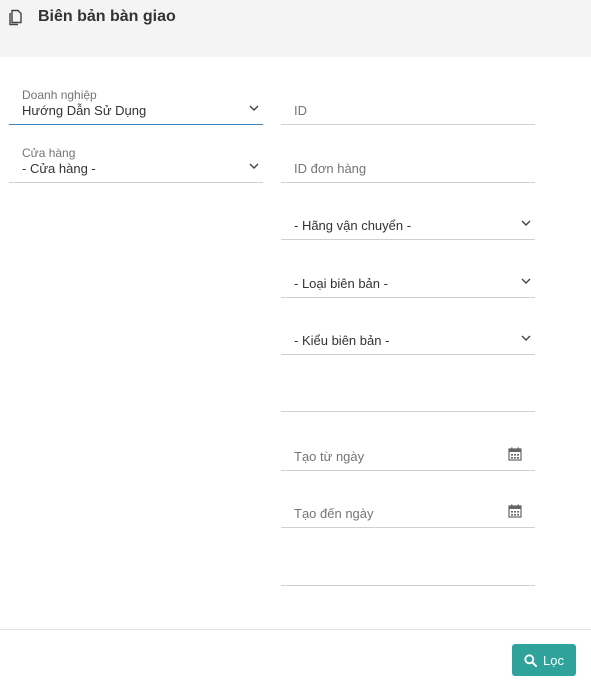  Describe the element at coordinates (330, 168) in the screenshot. I see `order-id-placeholder: ID đơn hàng` at that location.